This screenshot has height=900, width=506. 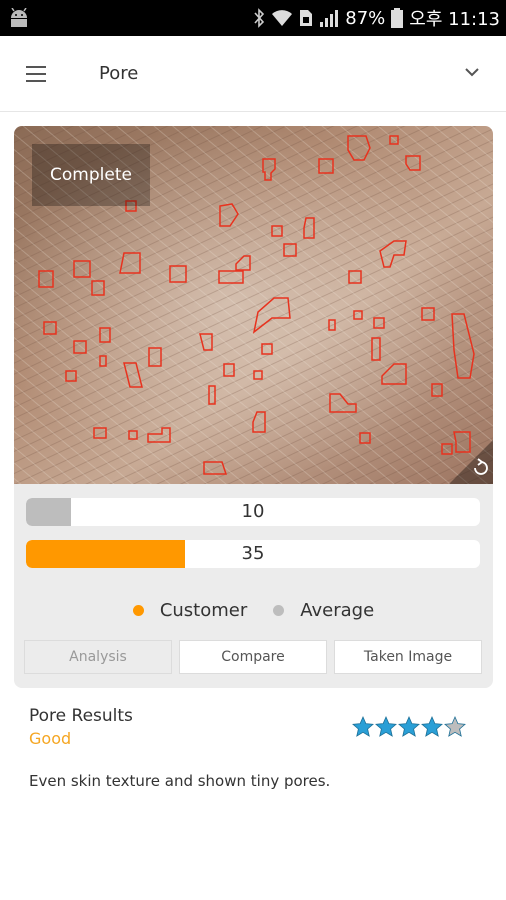 I want to click on star-empty-icon, so click(x=455, y=726).